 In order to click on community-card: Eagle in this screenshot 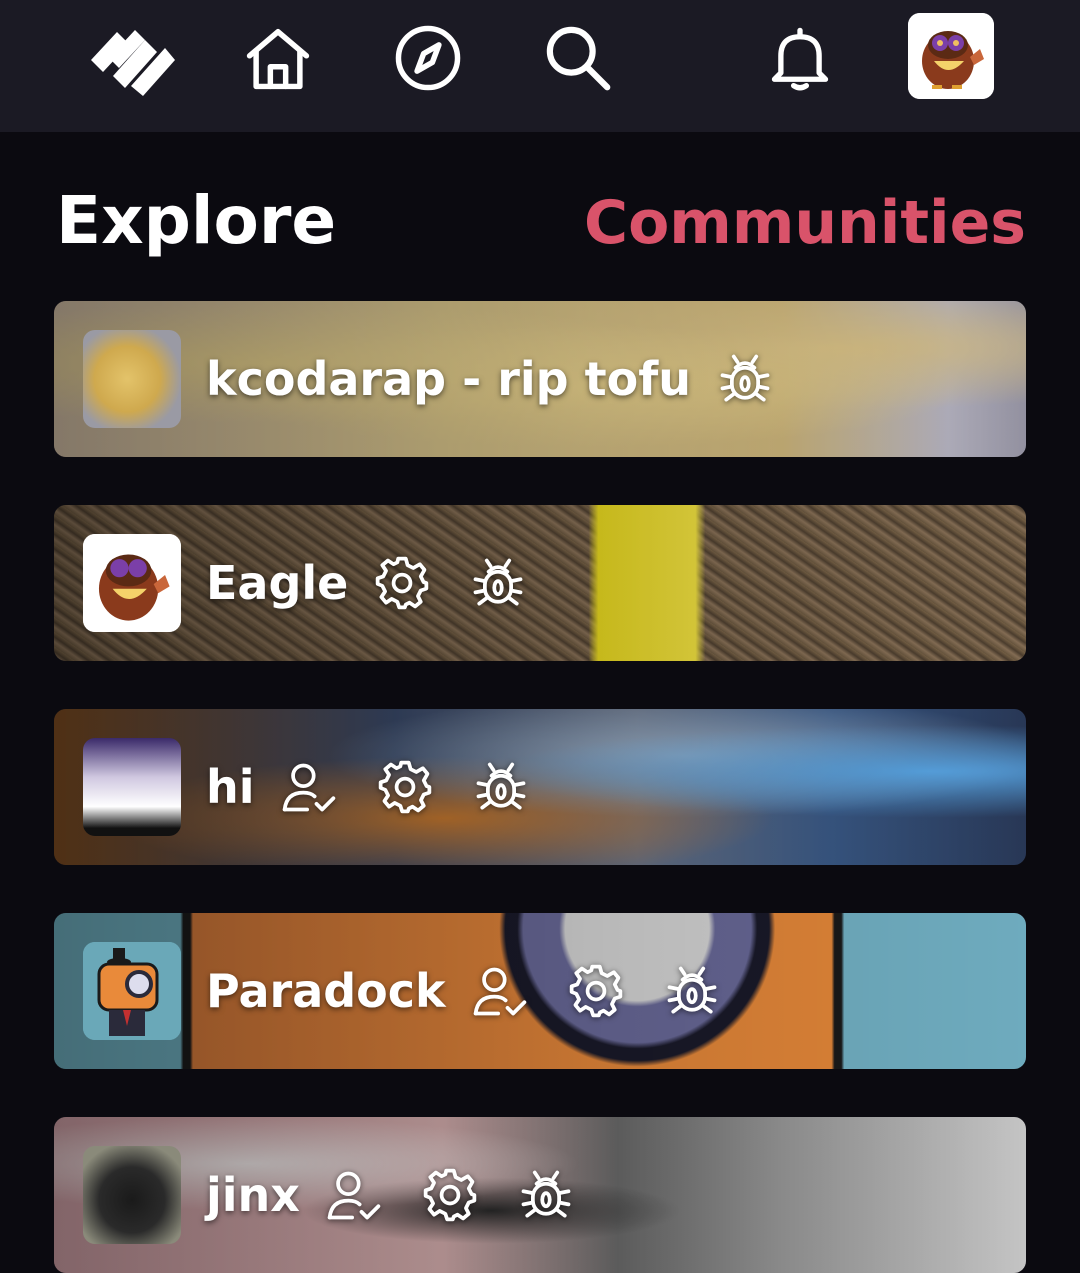, I will do `click(540, 583)`.